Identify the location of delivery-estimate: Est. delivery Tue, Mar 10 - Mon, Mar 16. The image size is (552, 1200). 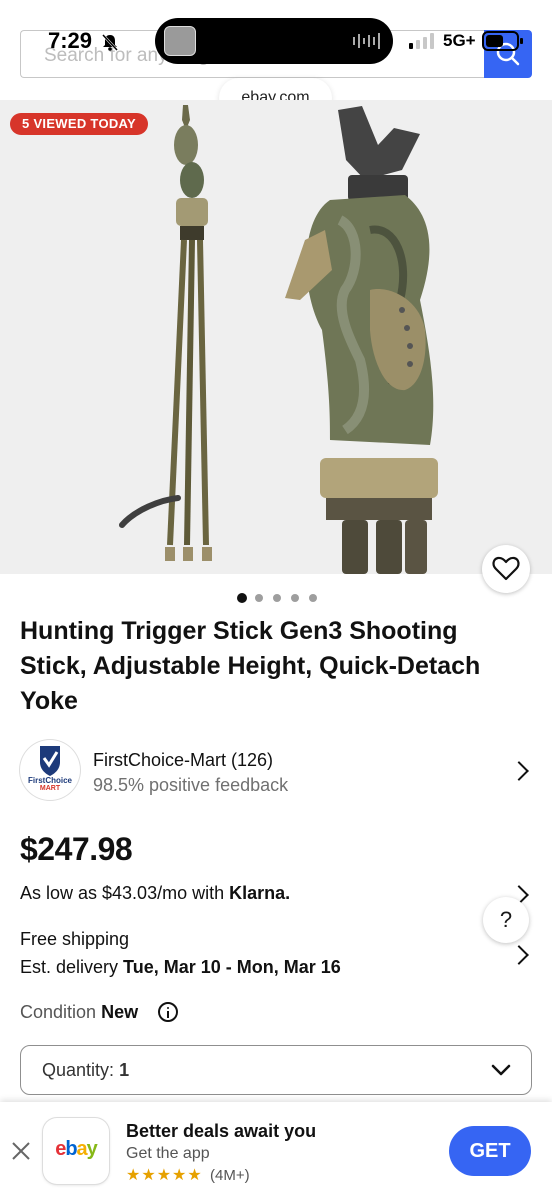
(180, 967).